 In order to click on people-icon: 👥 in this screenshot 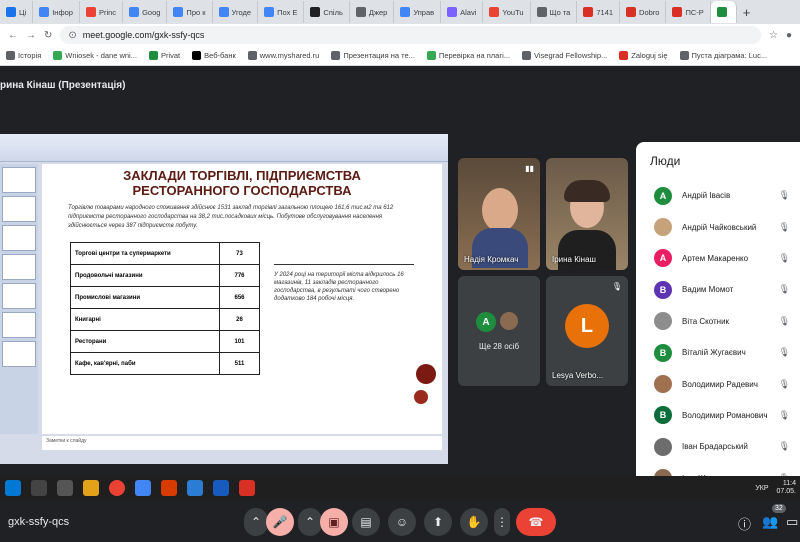, I will do `click(770, 522)`.